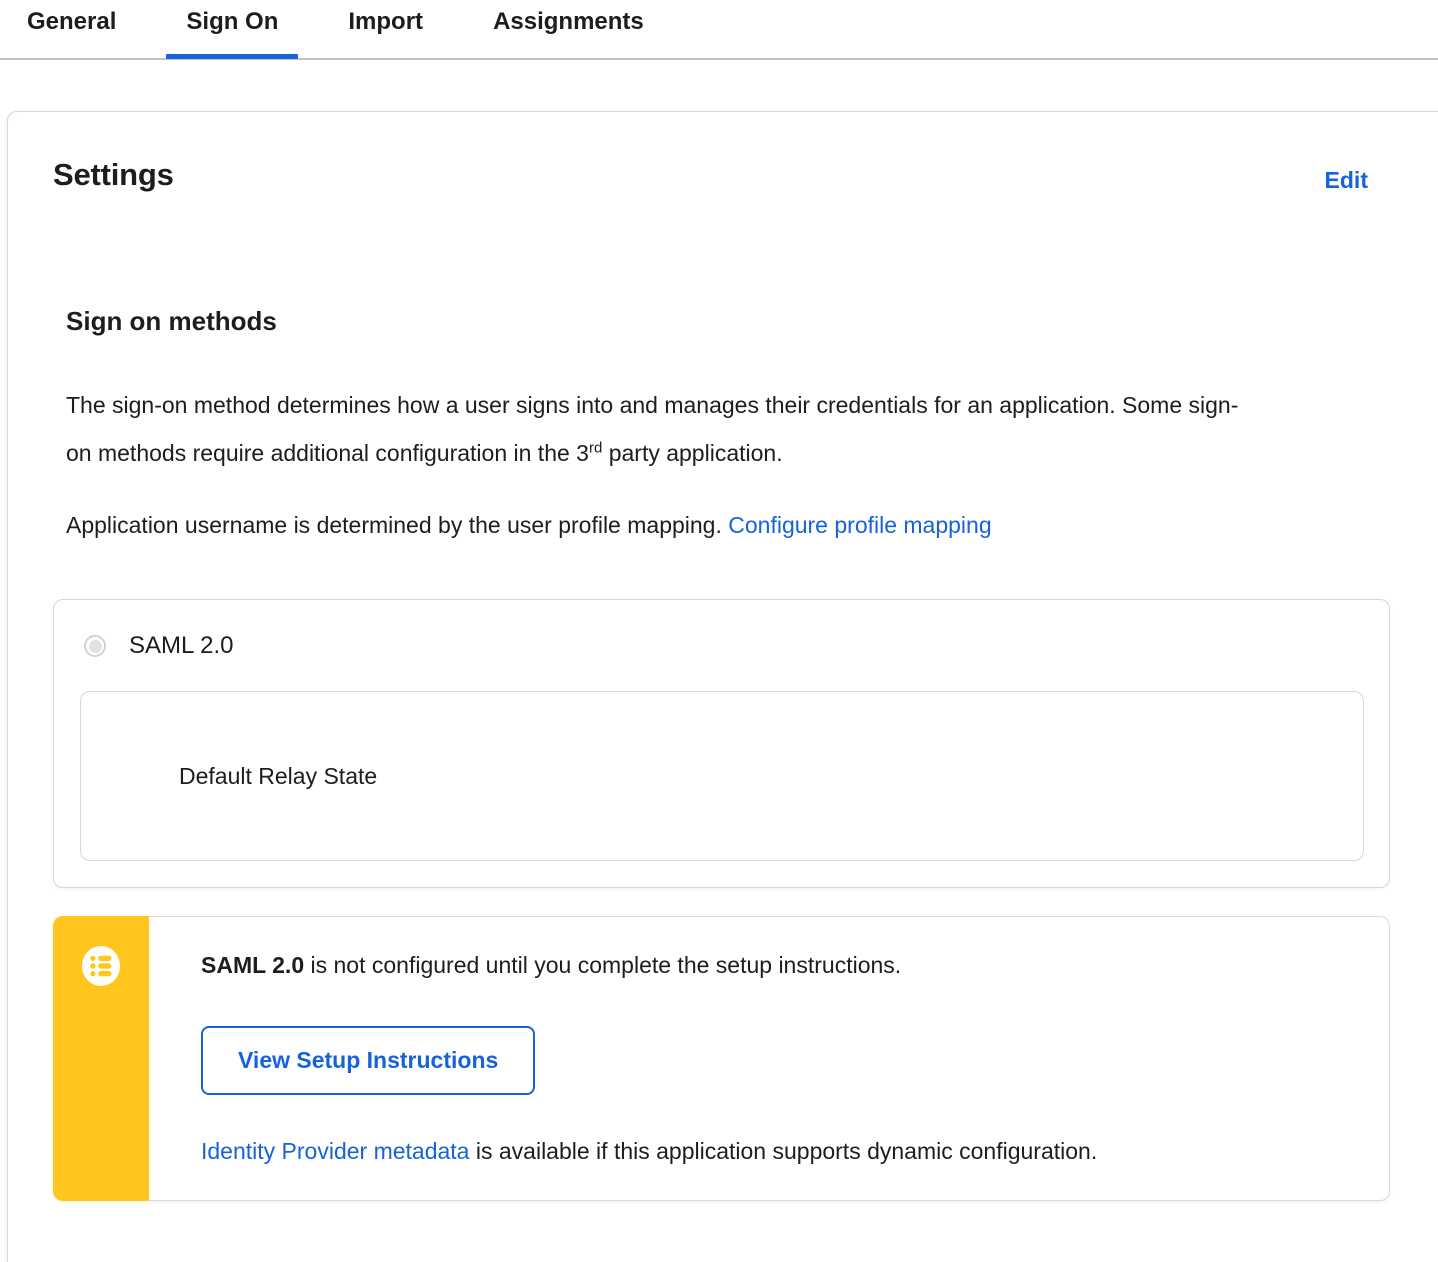 The width and height of the screenshot is (1438, 1262). What do you see at coordinates (71, 28) in the screenshot?
I see `tab-general: General` at bounding box center [71, 28].